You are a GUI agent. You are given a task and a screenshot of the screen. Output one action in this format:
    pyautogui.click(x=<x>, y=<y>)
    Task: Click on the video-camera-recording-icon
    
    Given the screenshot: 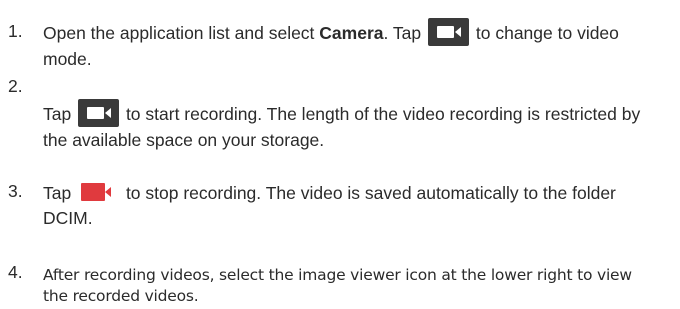 What is the action you would take?
    pyautogui.click(x=99, y=192)
    